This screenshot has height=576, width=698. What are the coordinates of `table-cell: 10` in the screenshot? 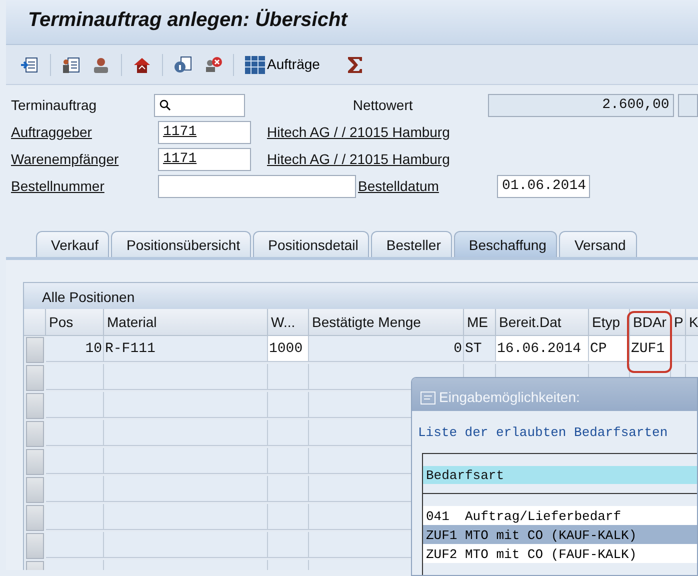 It's located at (75, 349).